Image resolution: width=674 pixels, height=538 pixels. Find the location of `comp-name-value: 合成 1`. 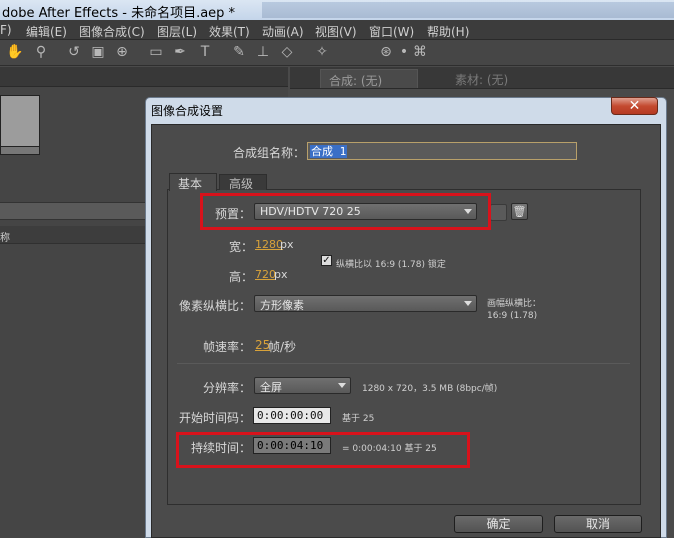

comp-name-value: 合成 1 is located at coordinates (329, 151).